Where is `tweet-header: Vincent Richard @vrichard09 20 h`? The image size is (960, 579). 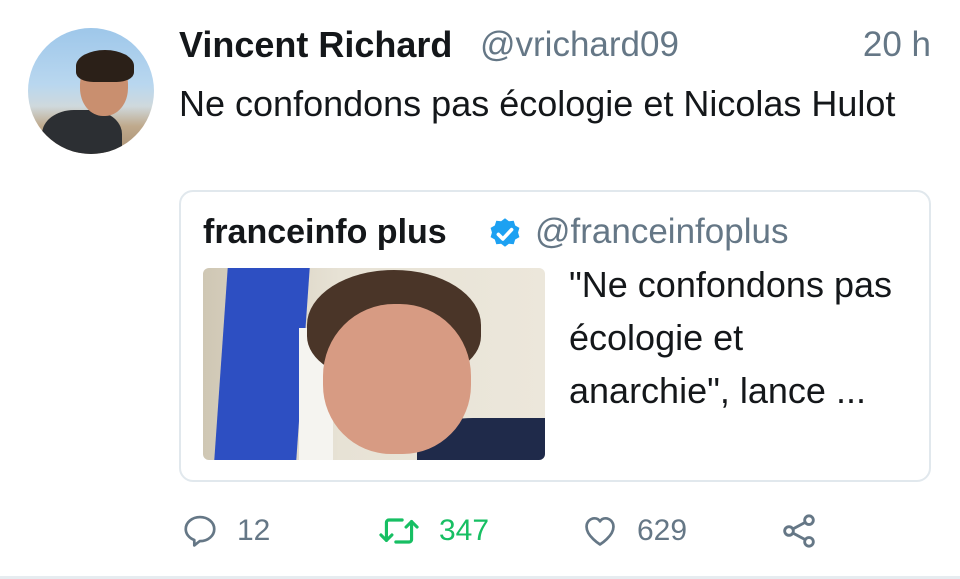 tweet-header: Vincent Richard @vrichard09 20 h is located at coordinates (555, 45).